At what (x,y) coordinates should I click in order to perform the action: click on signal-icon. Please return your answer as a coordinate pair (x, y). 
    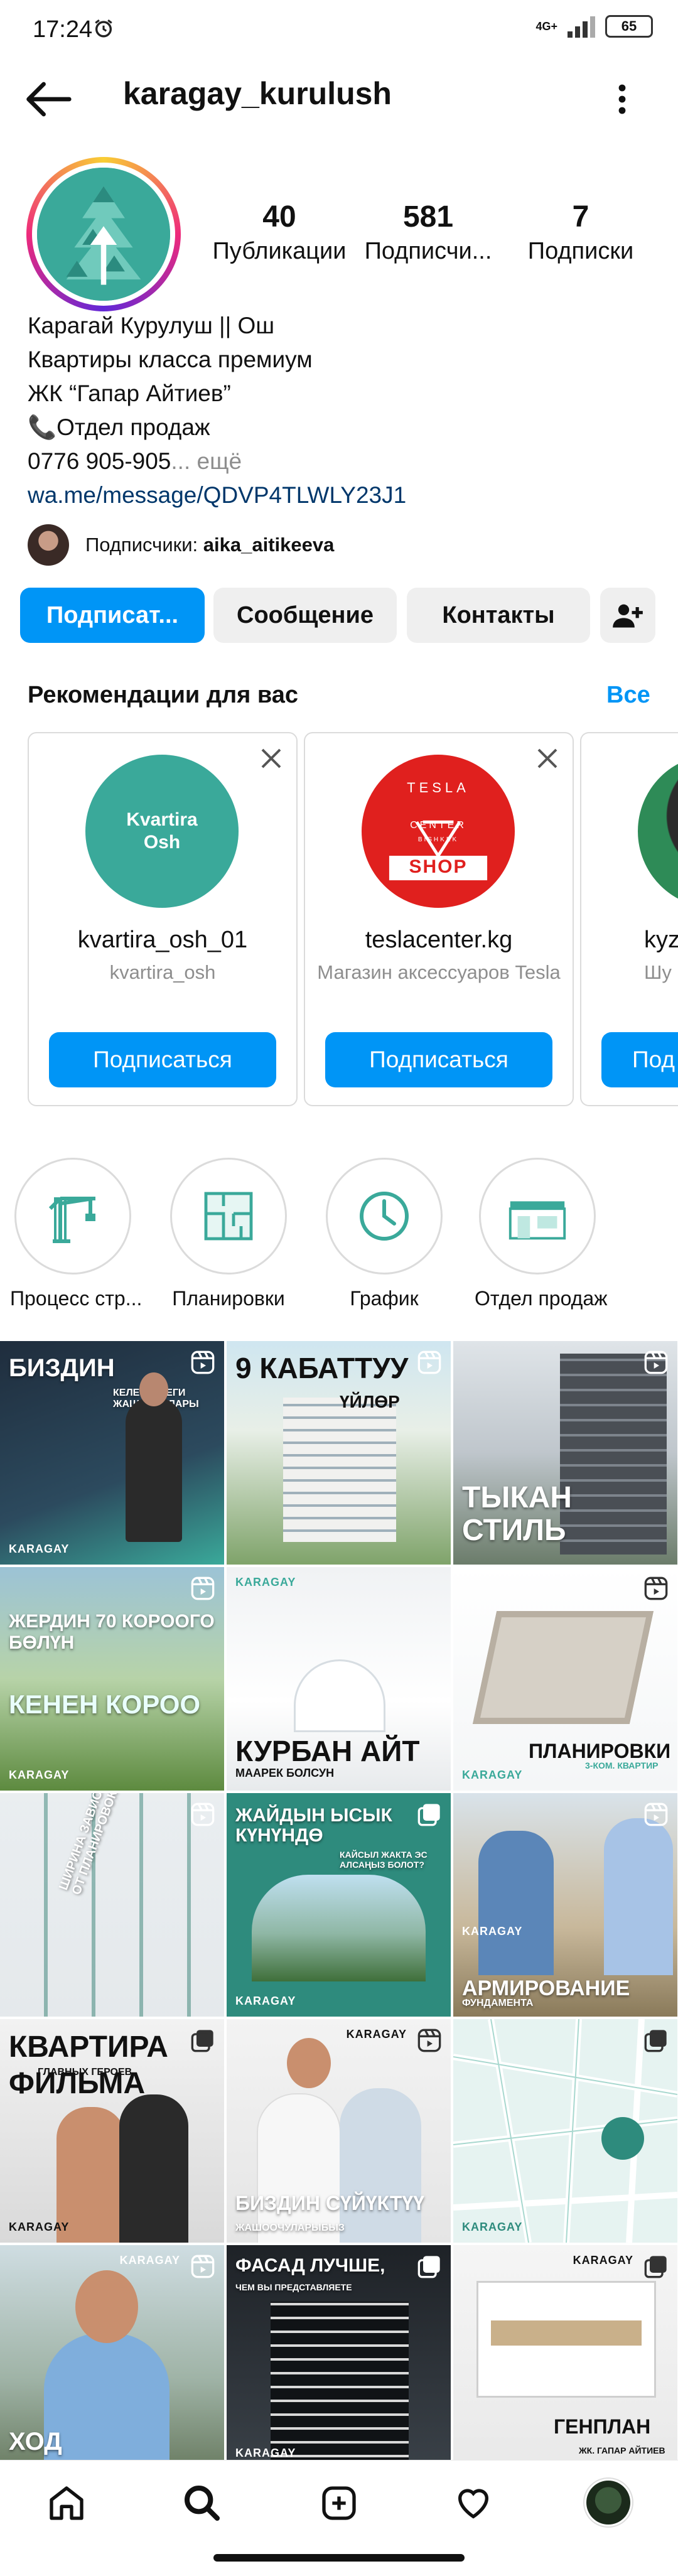
    Looking at the image, I should click on (581, 27).